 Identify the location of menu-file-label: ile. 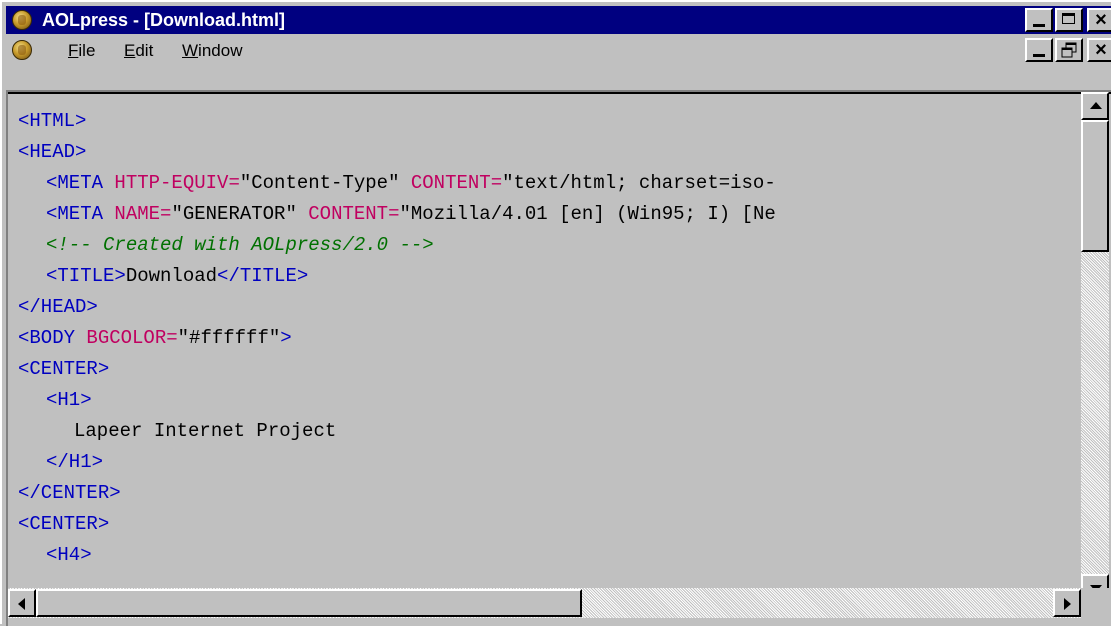
(87, 50).